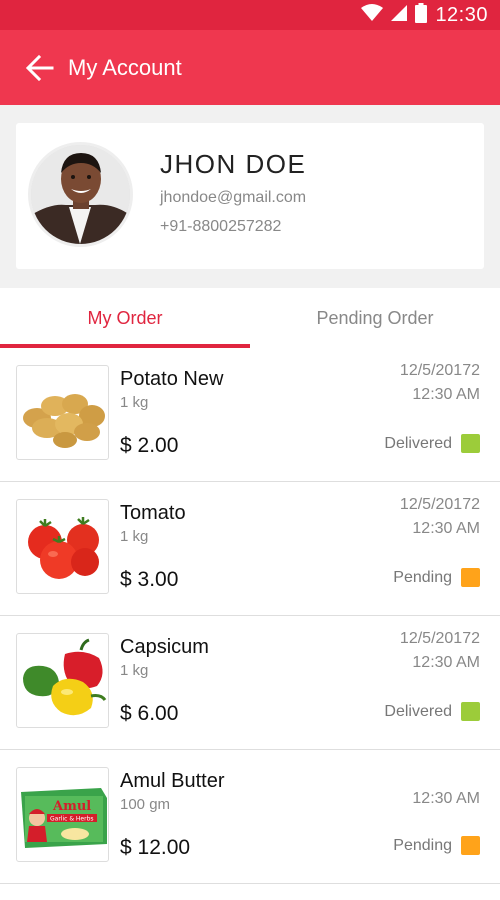  Describe the element at coordinates (372, 15) in the screenshot. I see `wifi-icon` at that location.